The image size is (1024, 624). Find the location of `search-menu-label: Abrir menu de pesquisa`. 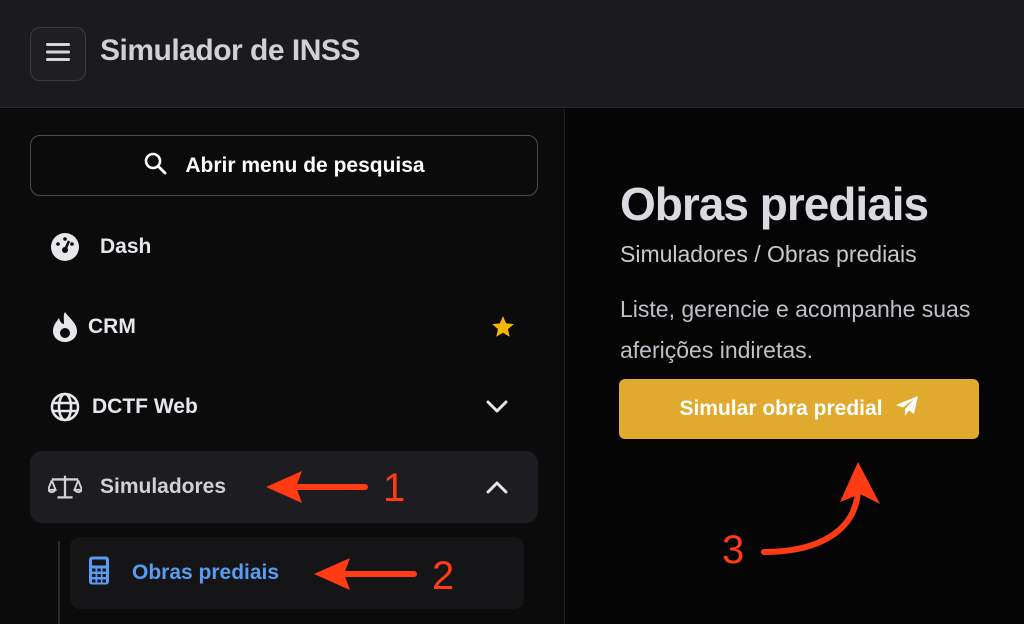

search-menu-label: Abrir menu de pesquisa is located at coordinates (305, 165).